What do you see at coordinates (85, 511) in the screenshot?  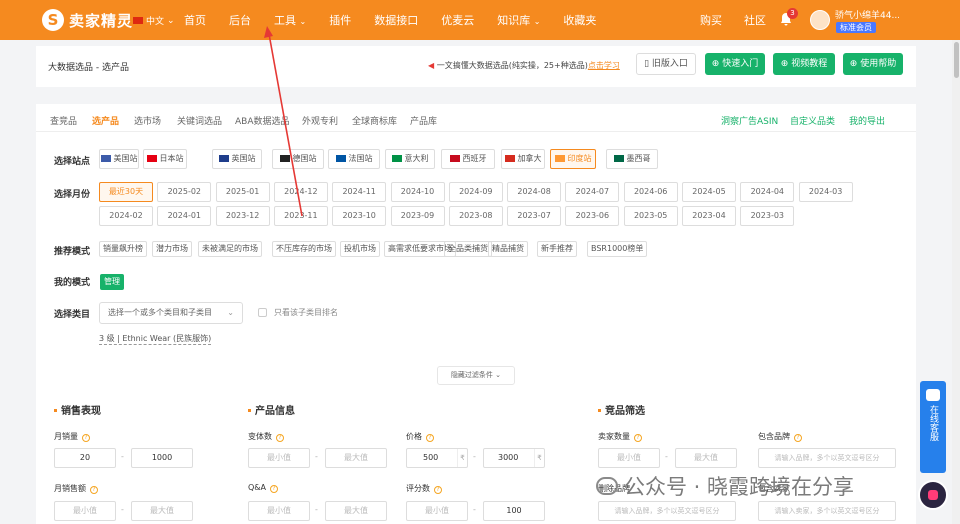 I see `monthly-revenue-min: 最小值` at bounding box center [85, 511].